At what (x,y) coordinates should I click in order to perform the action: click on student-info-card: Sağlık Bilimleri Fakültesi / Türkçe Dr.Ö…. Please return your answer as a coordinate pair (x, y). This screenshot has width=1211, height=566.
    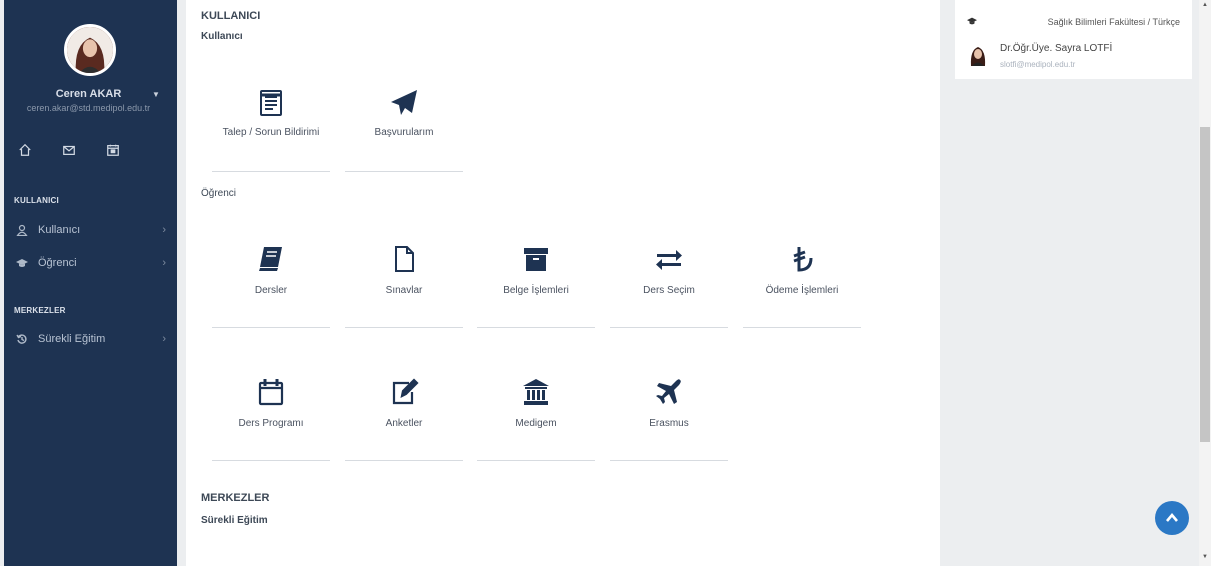
    Looking at the image, I should click on (1073, 39).